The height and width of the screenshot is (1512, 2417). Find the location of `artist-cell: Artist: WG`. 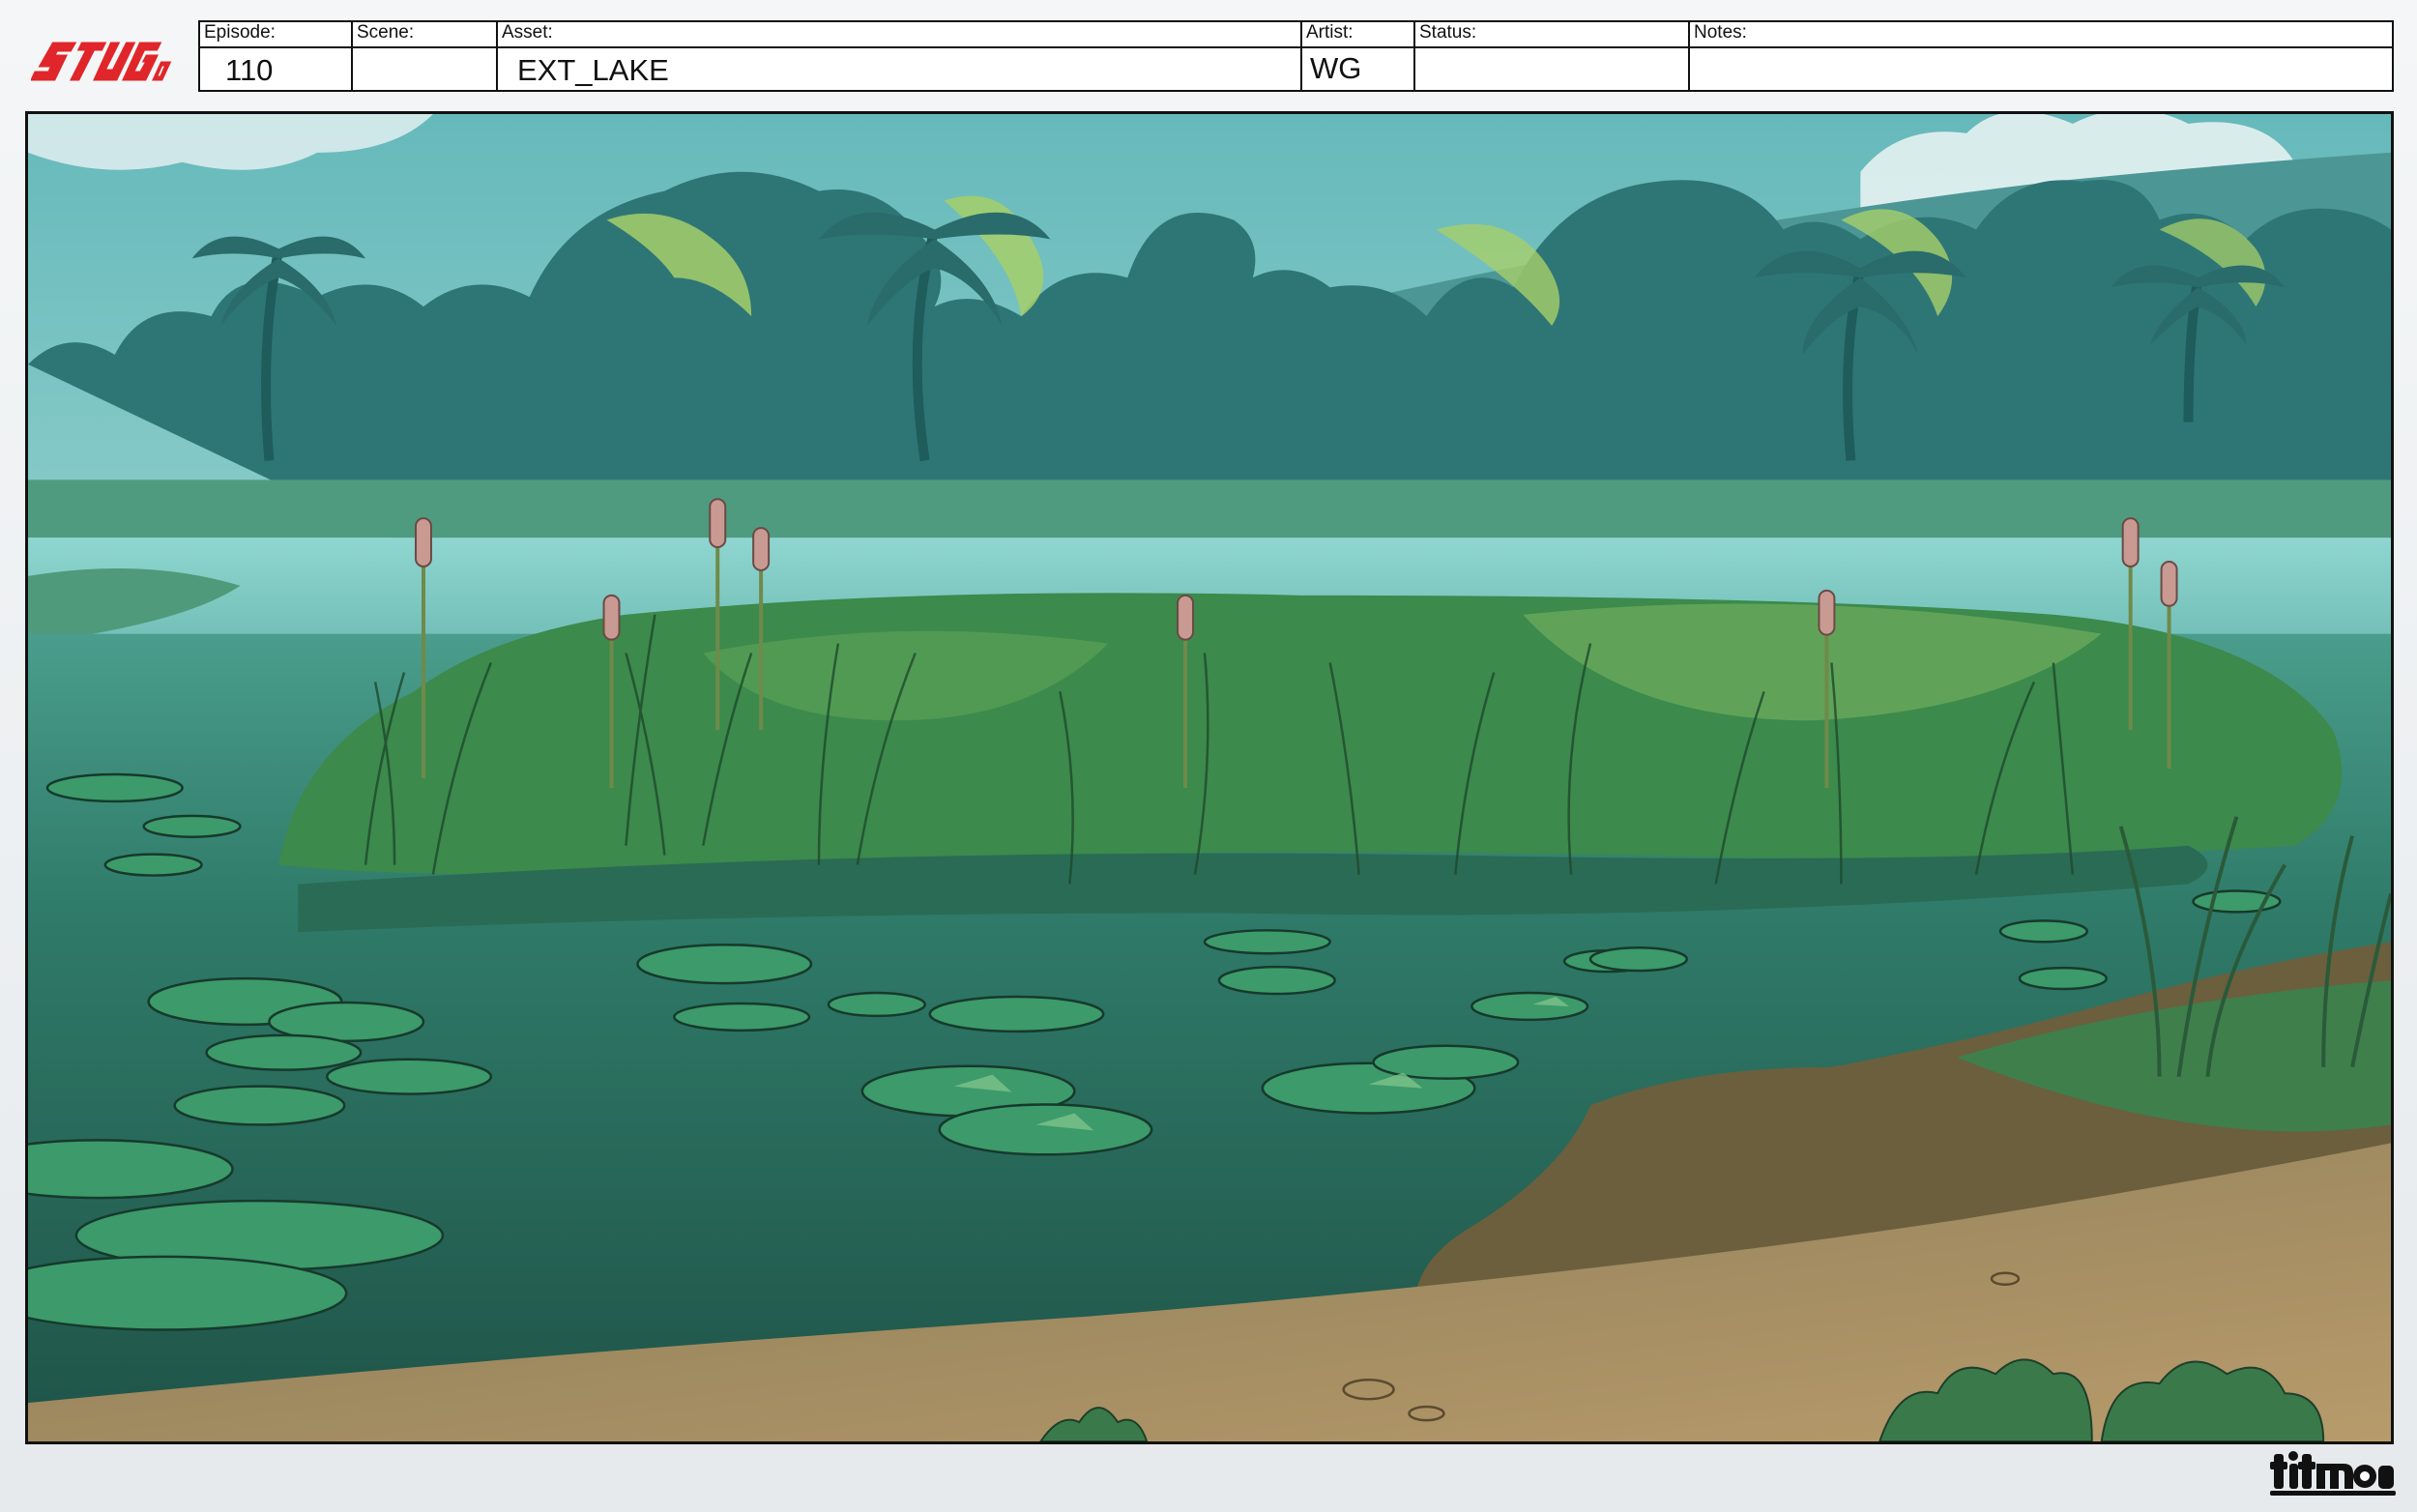

artist-cell: Artist: WG is located at coordinates (1358, 56).